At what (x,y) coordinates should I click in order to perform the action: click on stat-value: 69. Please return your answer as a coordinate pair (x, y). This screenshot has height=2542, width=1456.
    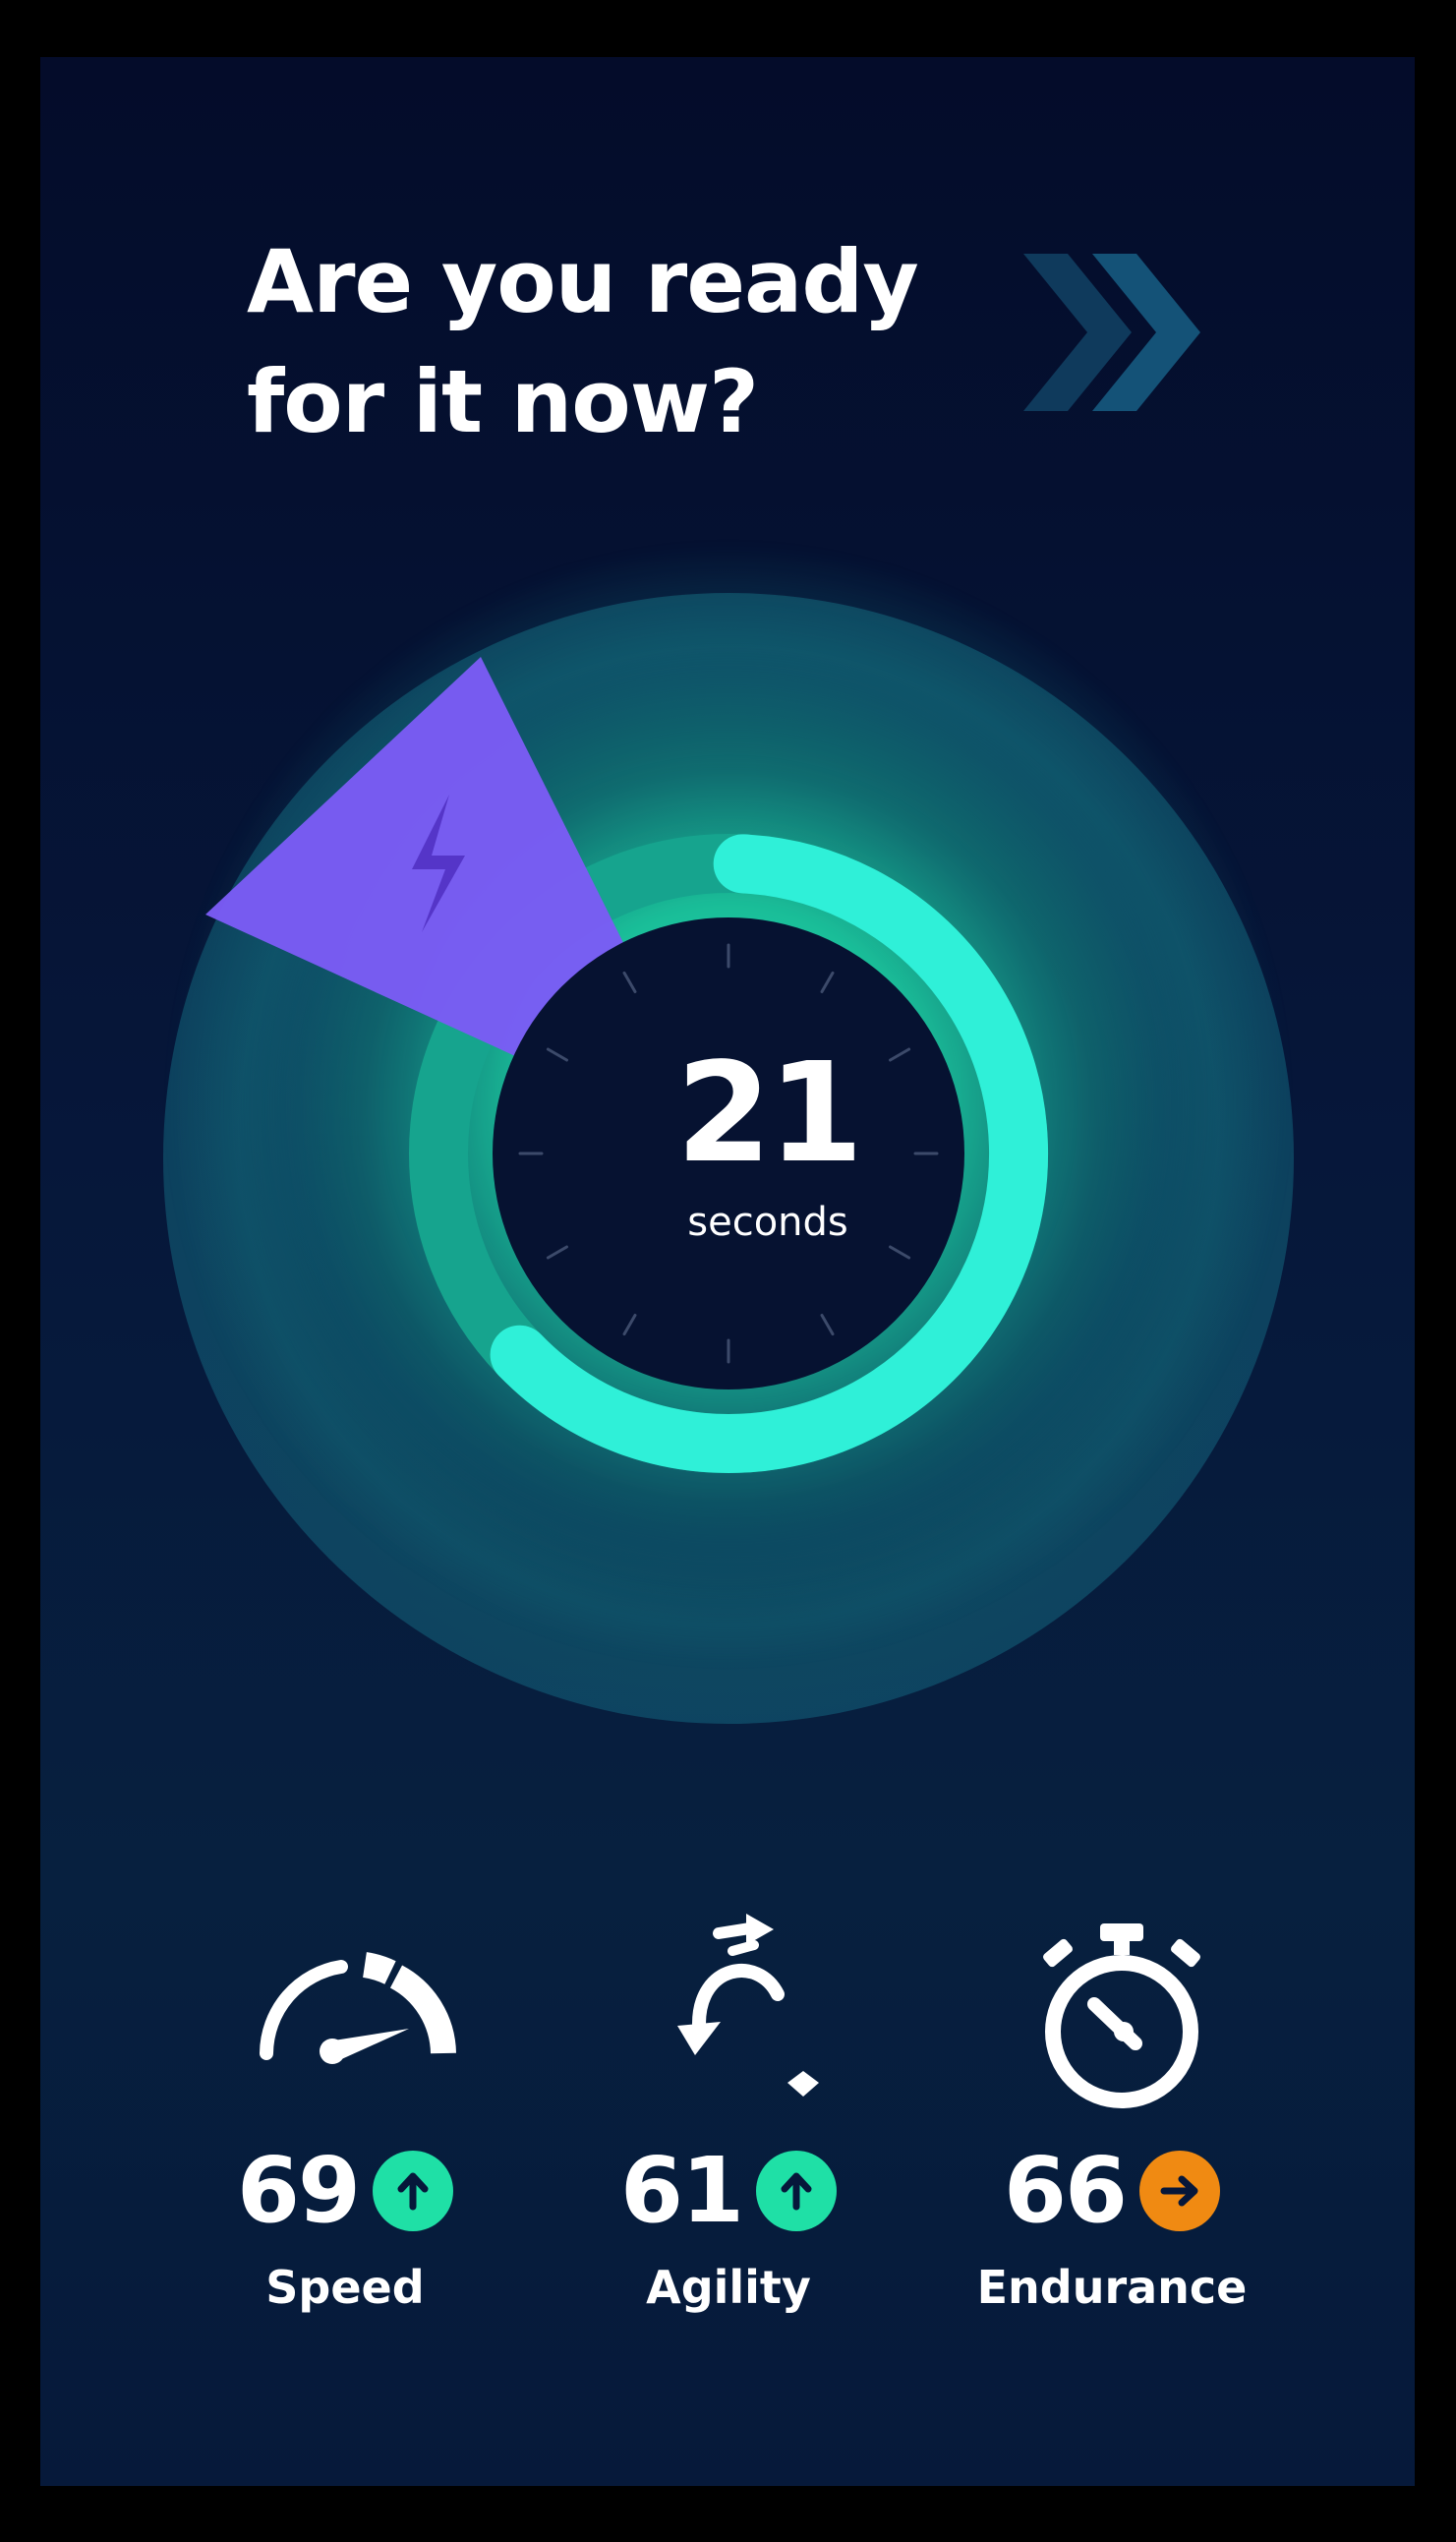
    Looking at the image, I should click on (298, 2190).